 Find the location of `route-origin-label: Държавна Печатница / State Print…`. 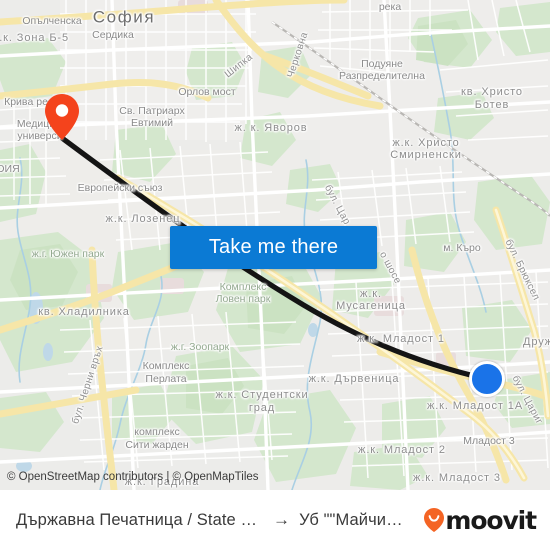

route-origin-label: Държавна Печатница / State Print… is located at coordinates (140, 519).